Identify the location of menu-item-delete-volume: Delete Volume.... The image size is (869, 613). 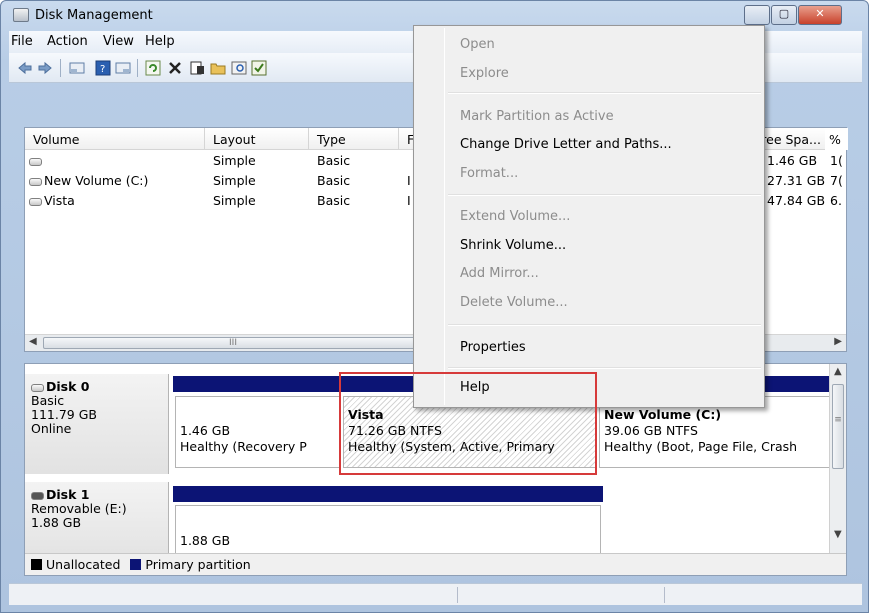
(514, 302).